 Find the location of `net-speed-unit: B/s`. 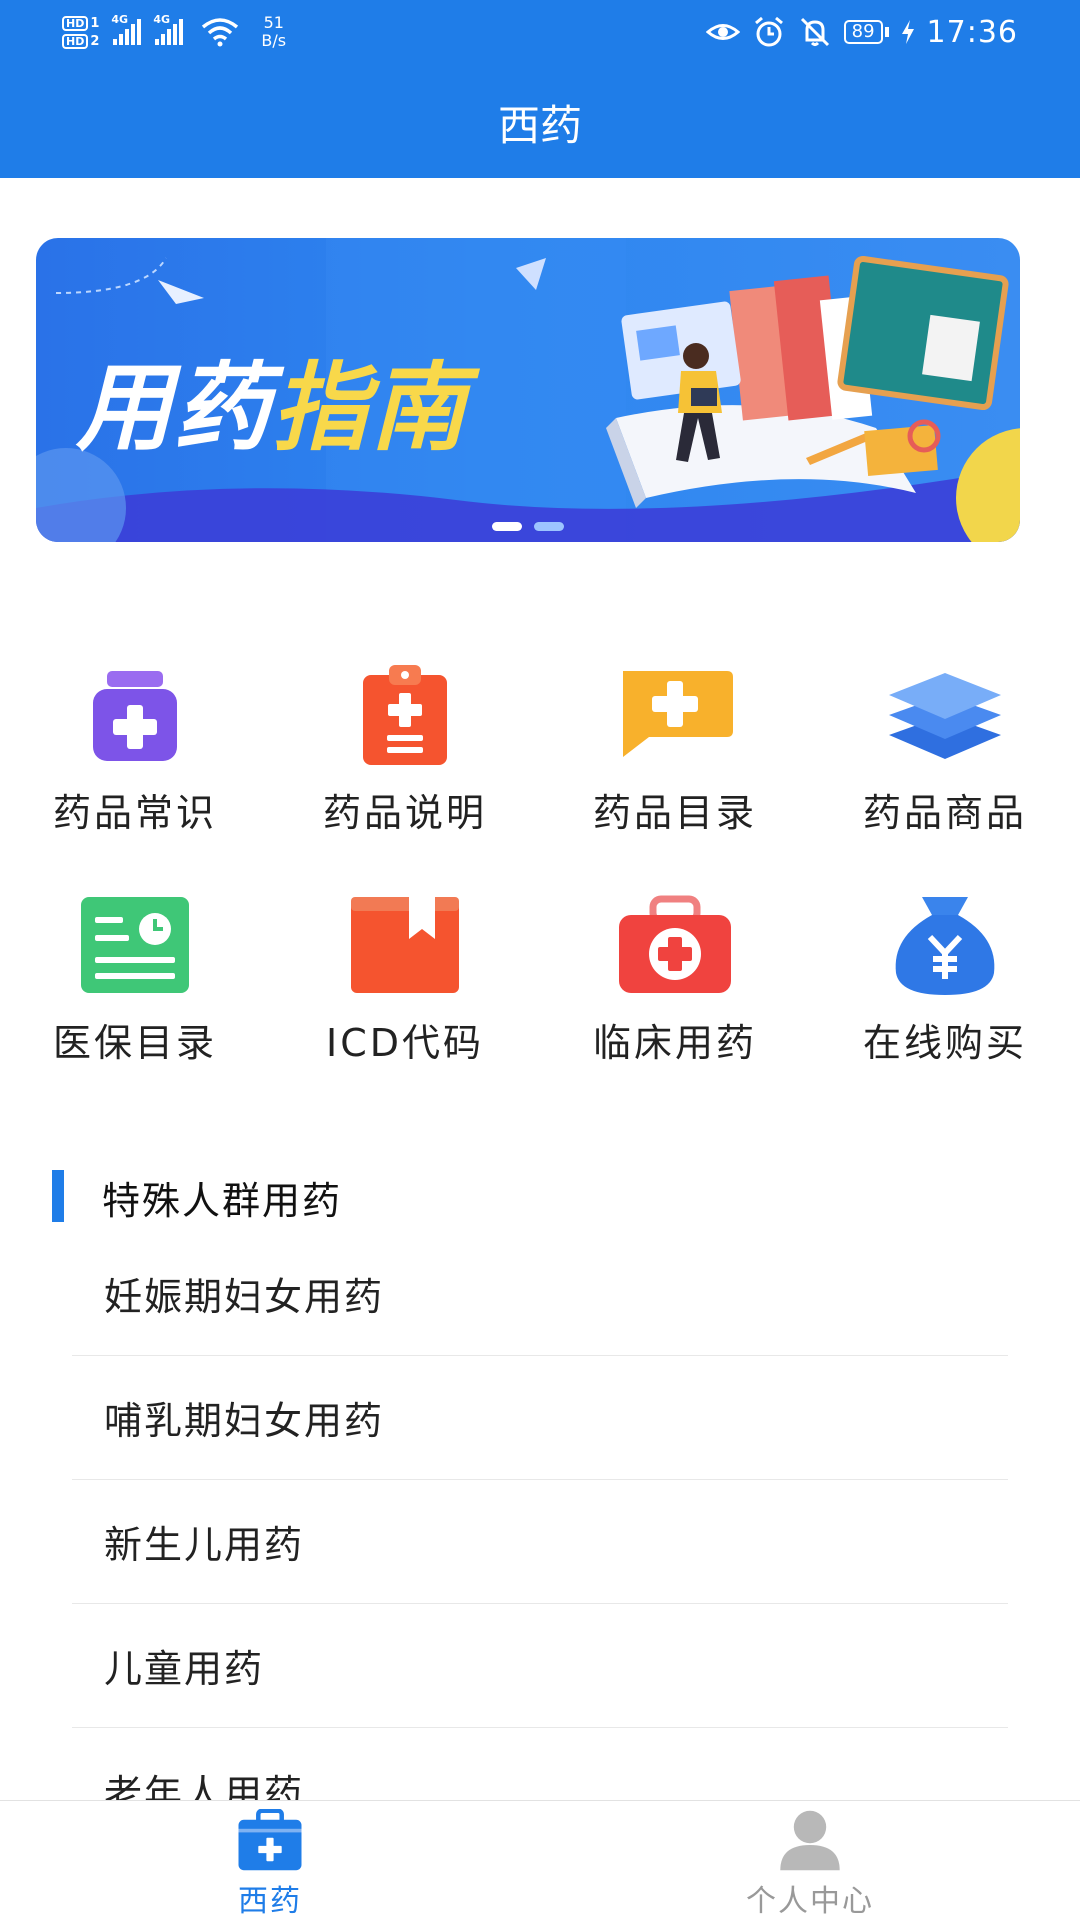

net-speed-unit: B/s is located at coordinates (274, 40).